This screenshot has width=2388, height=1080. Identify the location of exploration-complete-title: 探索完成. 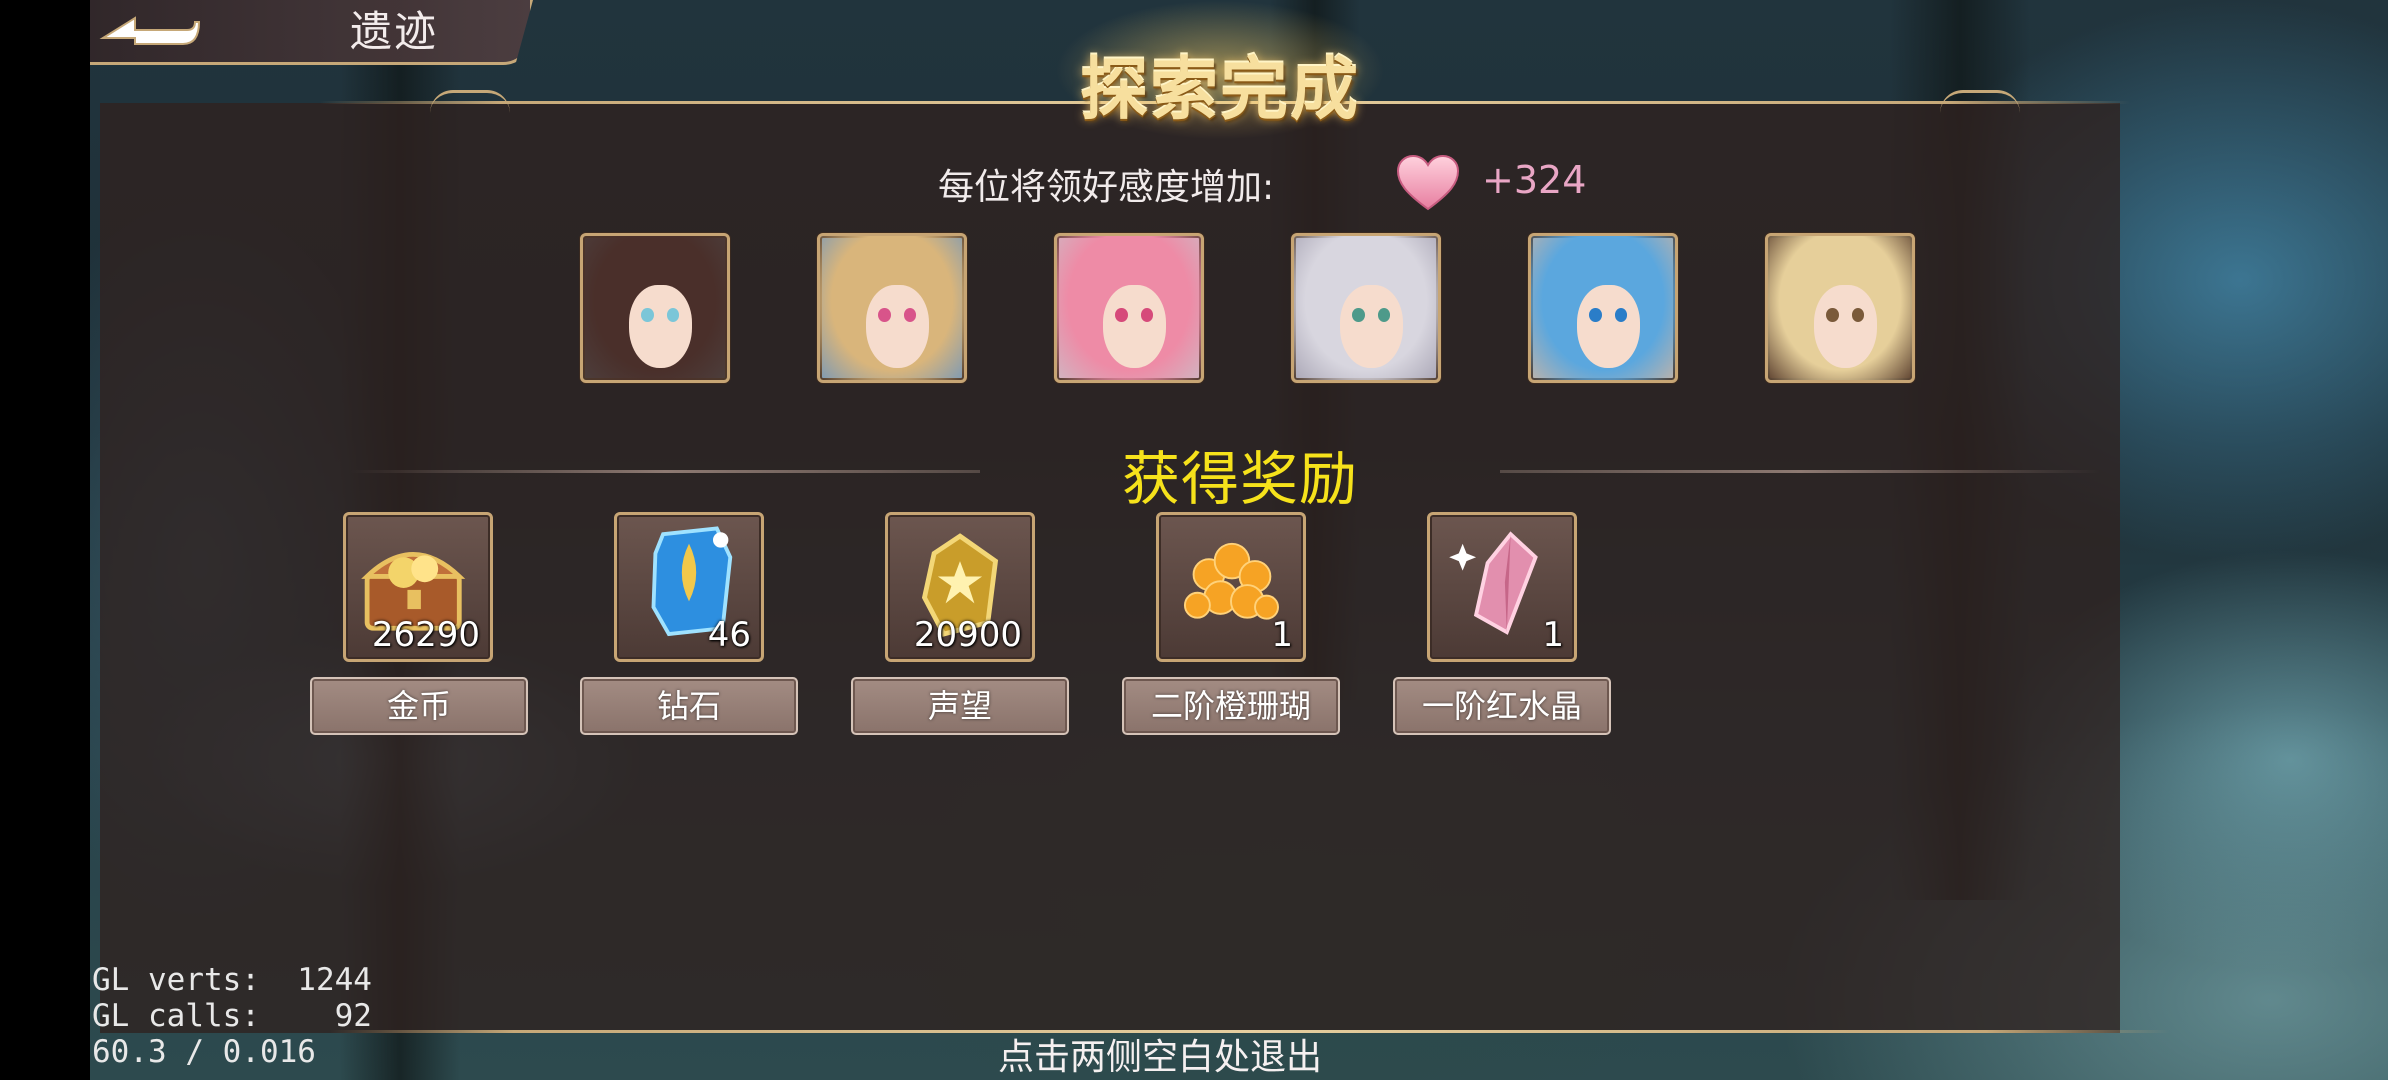
(1219, 90).